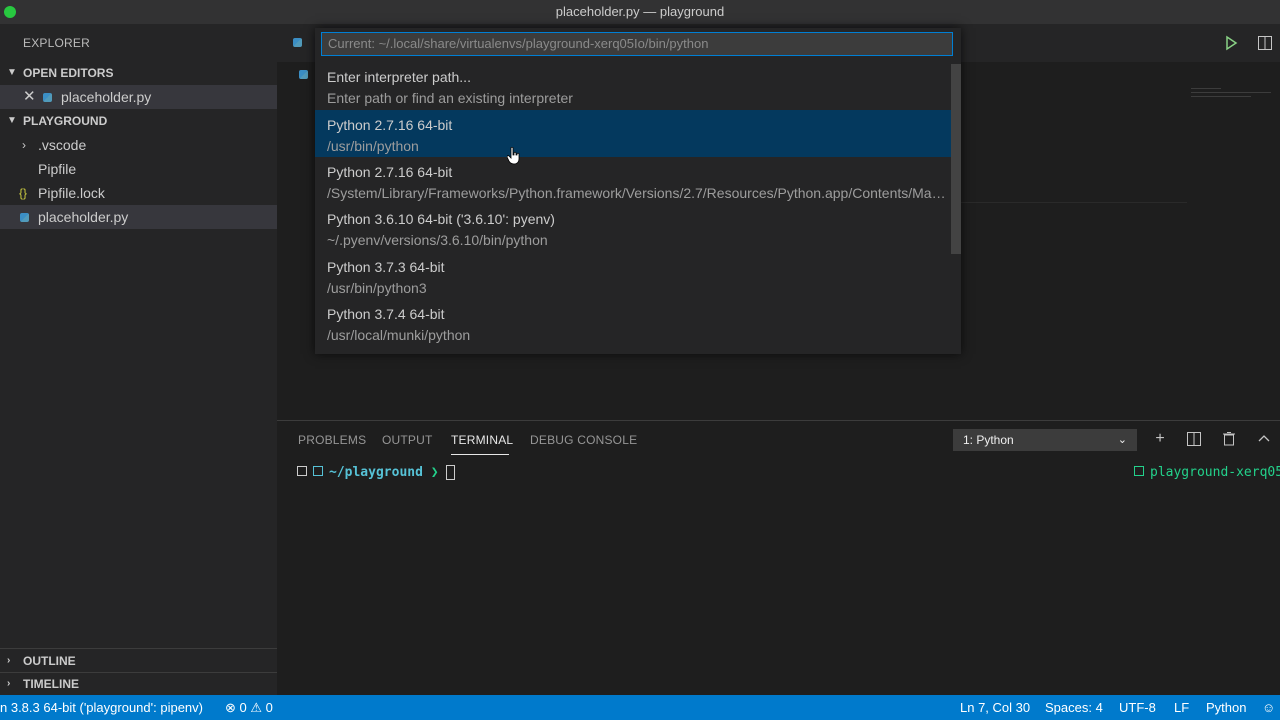 The width and height of the screenshot is (1280, 720). Describe the element at coordinates (633, 133) in the screenshot. I see `quick-pick-item-active: Python 2.7.16 64-bit /usr/bin/python` at that location.